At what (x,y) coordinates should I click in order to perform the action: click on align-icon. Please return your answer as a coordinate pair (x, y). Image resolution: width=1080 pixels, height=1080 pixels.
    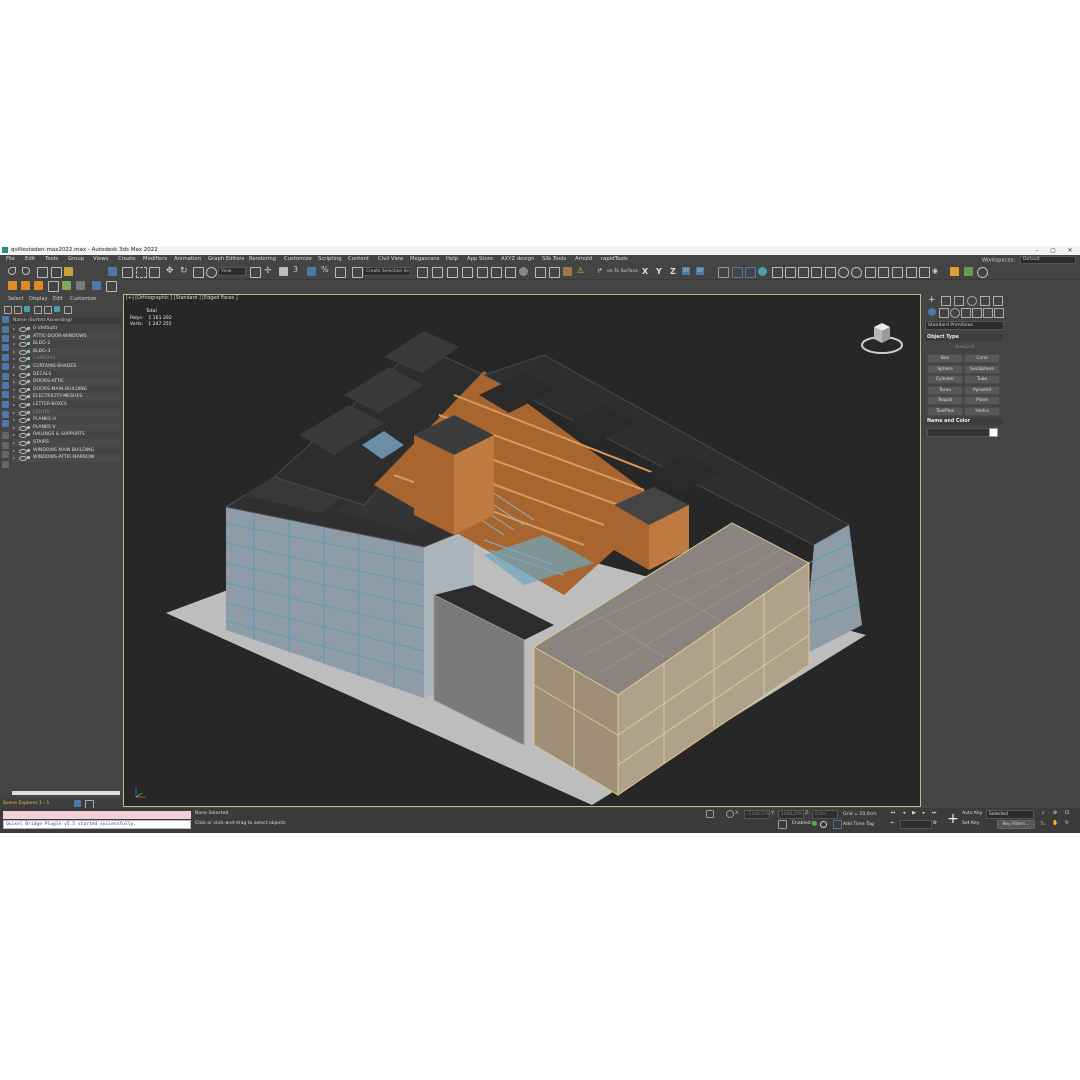
    Looking at the image, I should click on (437, 272).